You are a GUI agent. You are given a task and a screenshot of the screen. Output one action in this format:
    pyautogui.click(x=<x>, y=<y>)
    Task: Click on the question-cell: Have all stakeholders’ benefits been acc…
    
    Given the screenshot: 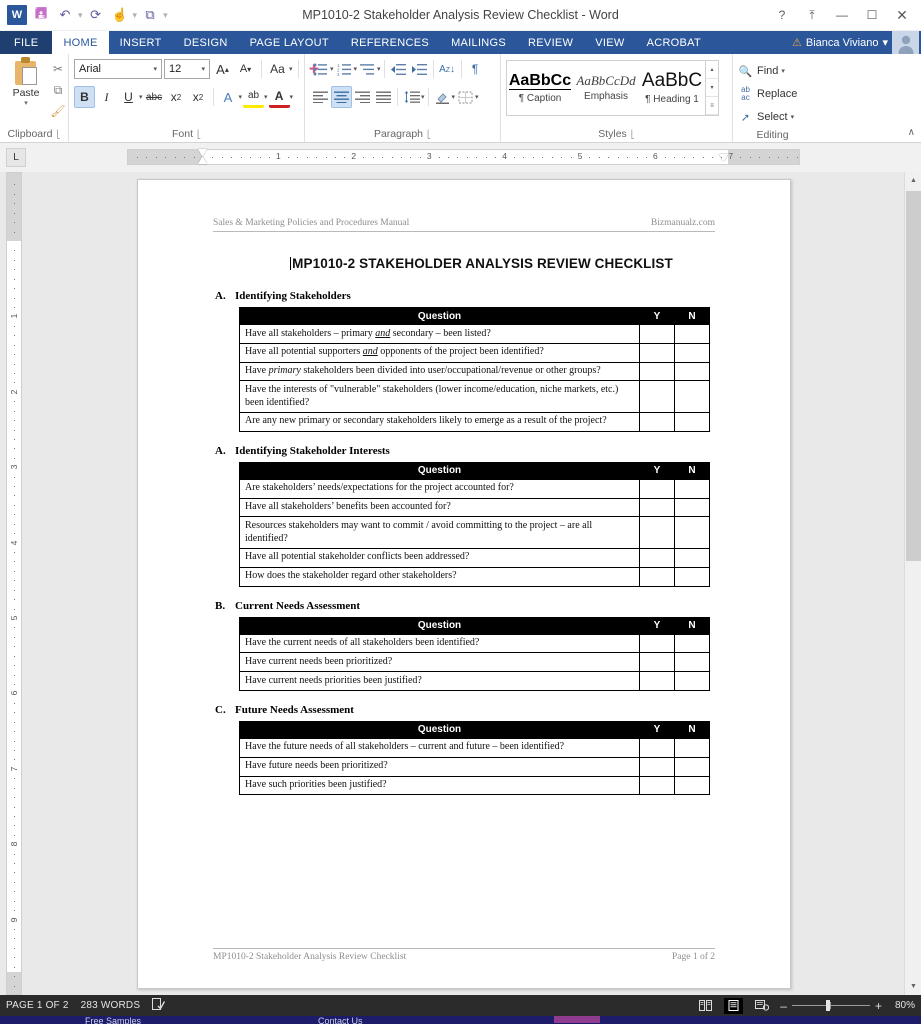 What is the action you would take?
    pyautogui.click(x=439, y=507)
    